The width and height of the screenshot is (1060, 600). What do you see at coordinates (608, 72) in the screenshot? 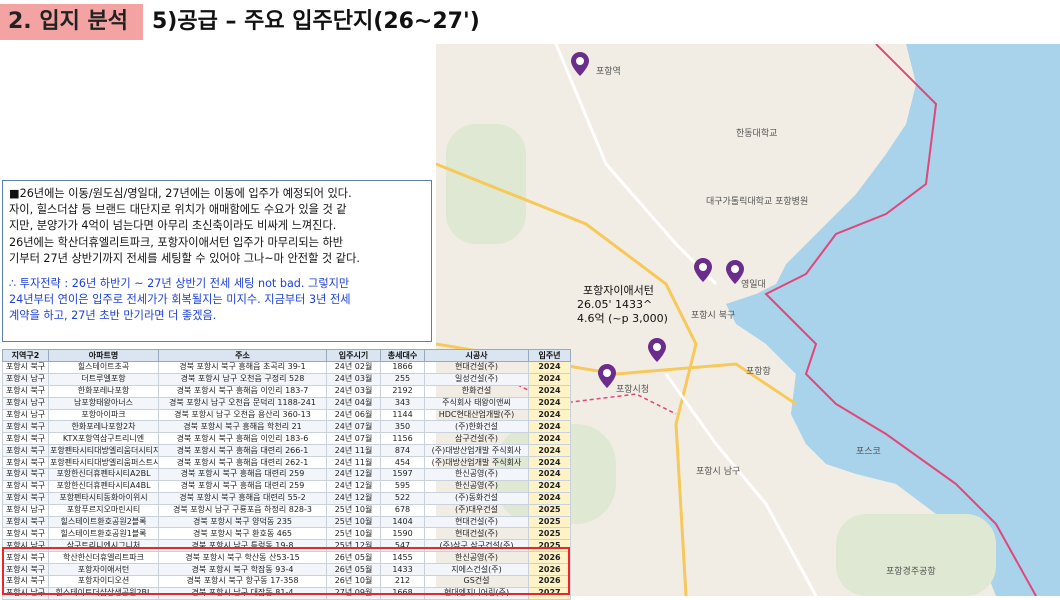
I see `map-label-station: 포항역` at bounding box center [608, 72].